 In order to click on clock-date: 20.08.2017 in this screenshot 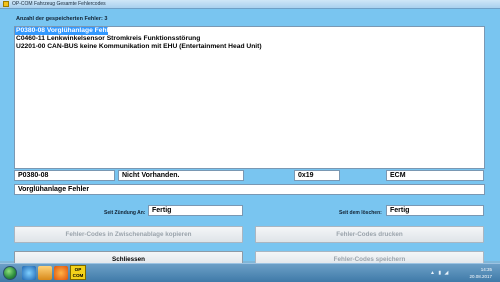, I will do `click(480, 276)`.